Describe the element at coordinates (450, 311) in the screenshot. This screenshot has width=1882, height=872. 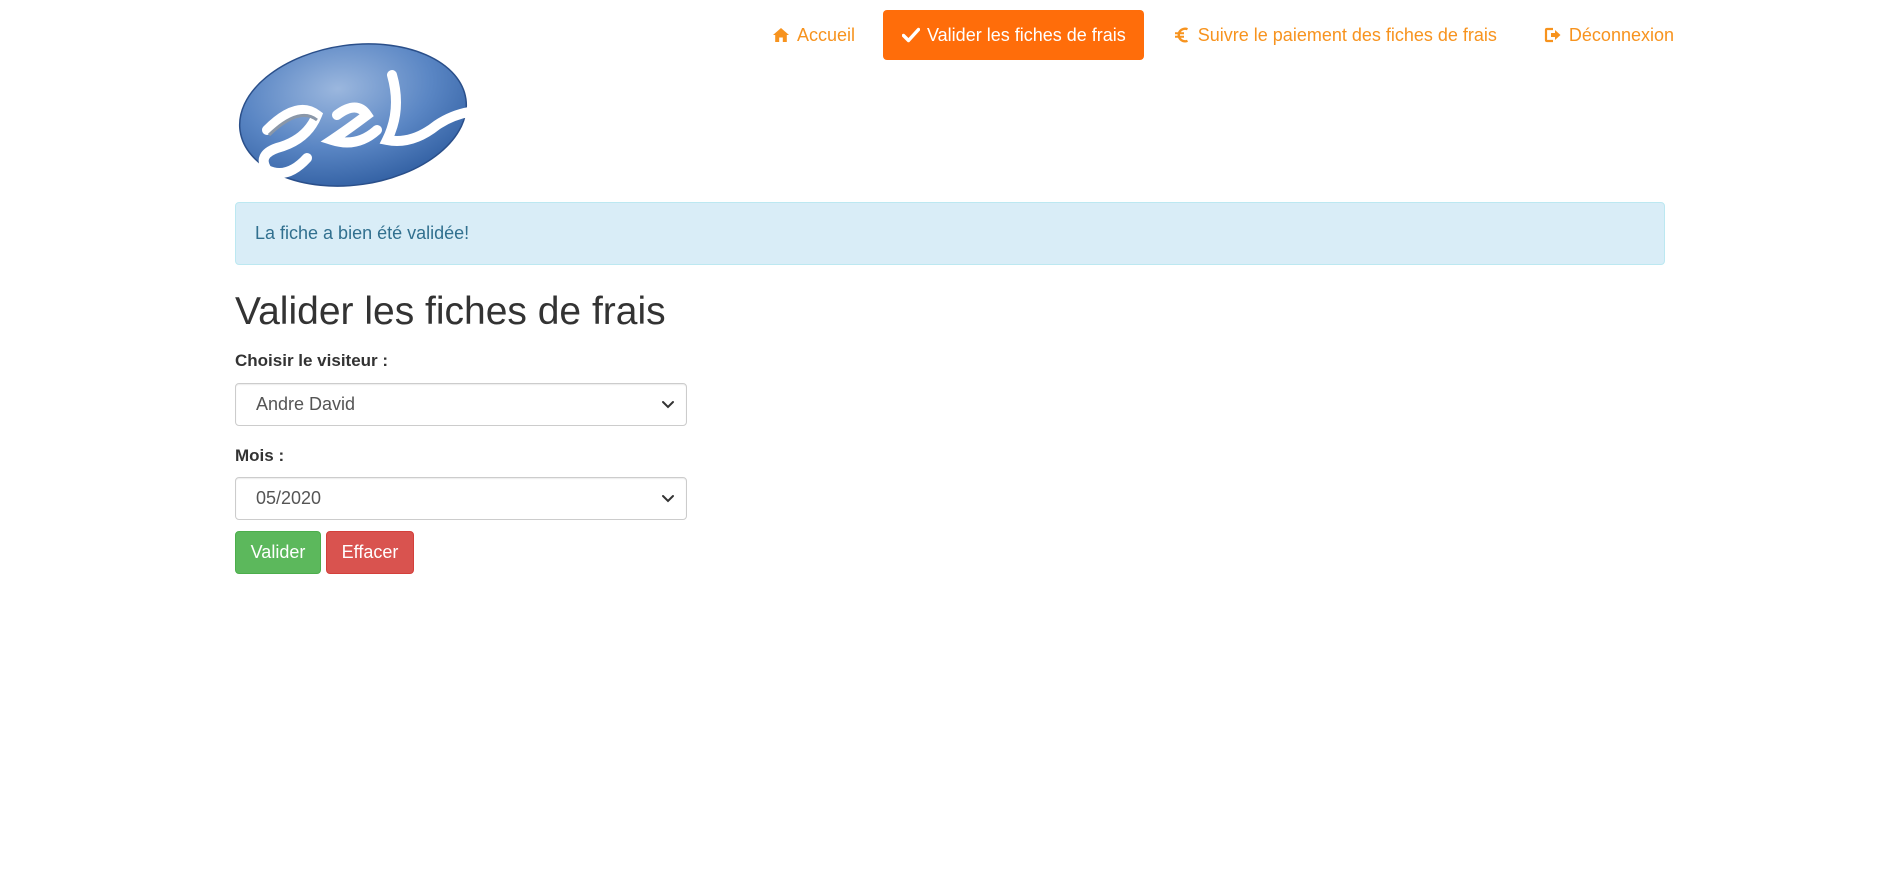
I see `page-title: Valider les fiches de frais` at that location.